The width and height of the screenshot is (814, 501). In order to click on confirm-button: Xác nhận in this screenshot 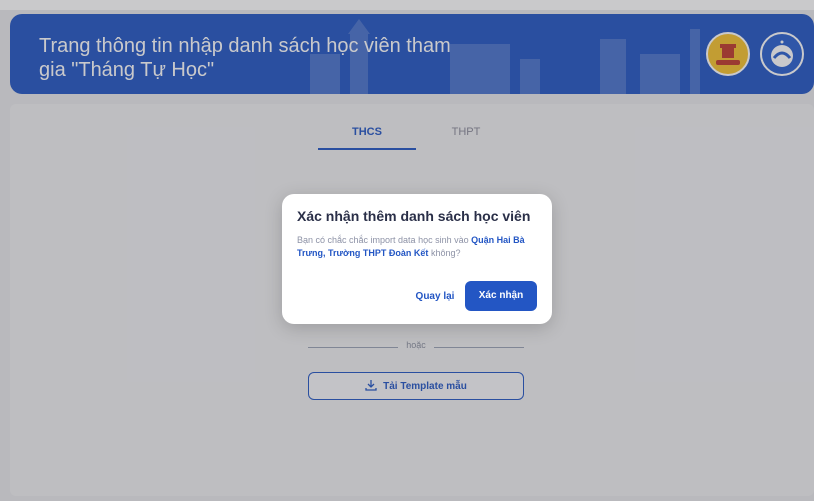, I will do `click(501, 296)`.